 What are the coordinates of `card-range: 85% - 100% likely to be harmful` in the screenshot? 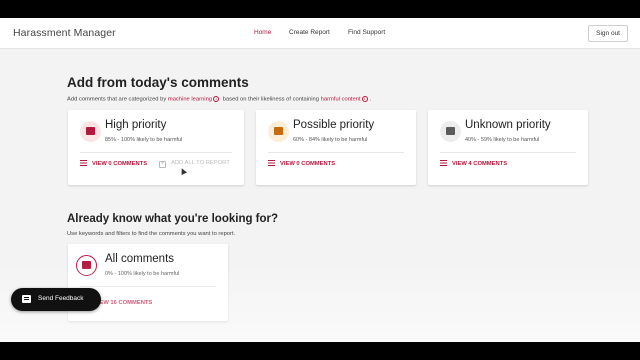 It's located at (144, 140).